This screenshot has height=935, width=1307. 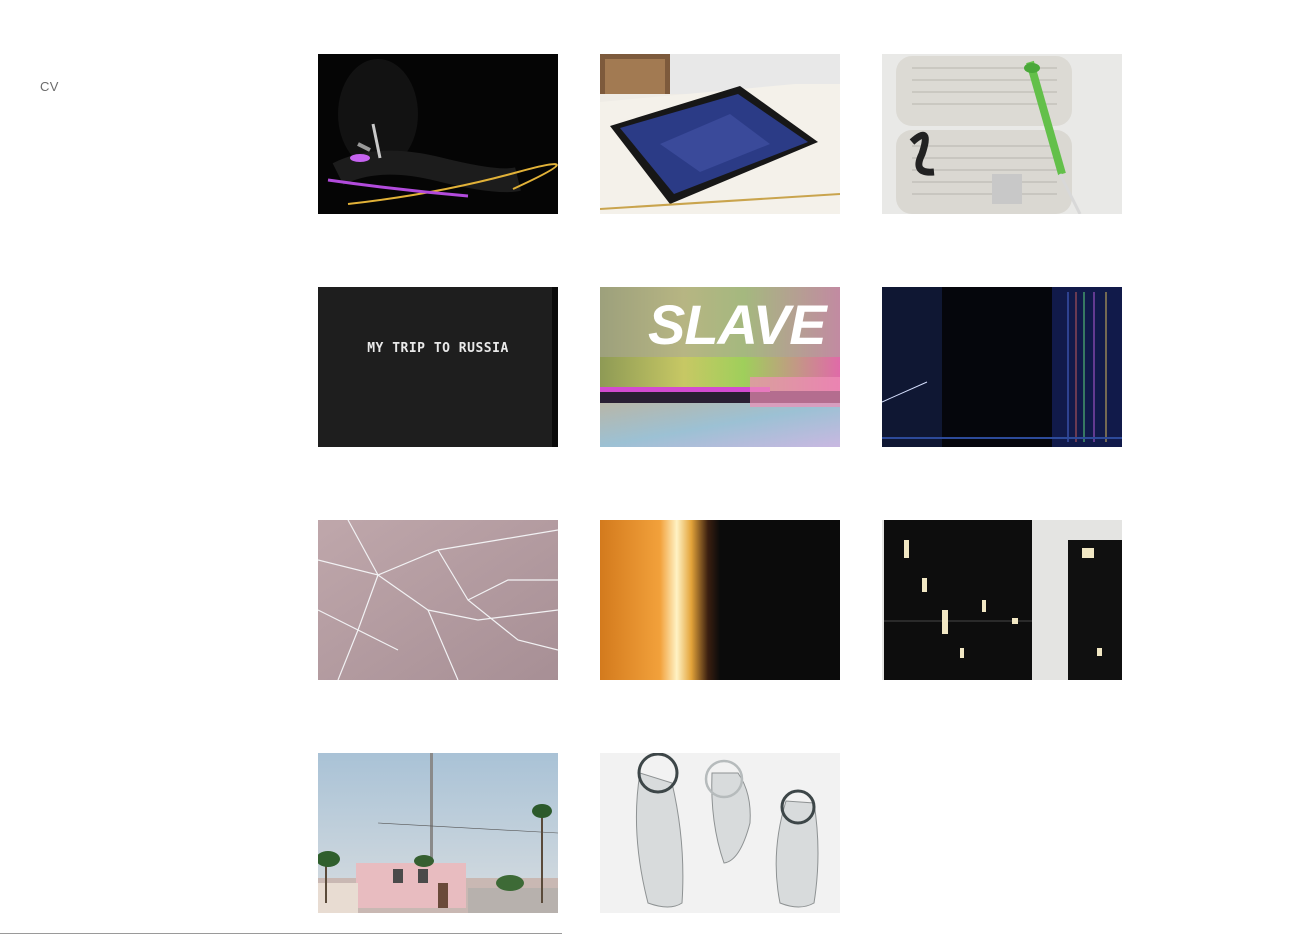 I want to click on glitch-caption: SLAVE, so click(x=737, y=324).